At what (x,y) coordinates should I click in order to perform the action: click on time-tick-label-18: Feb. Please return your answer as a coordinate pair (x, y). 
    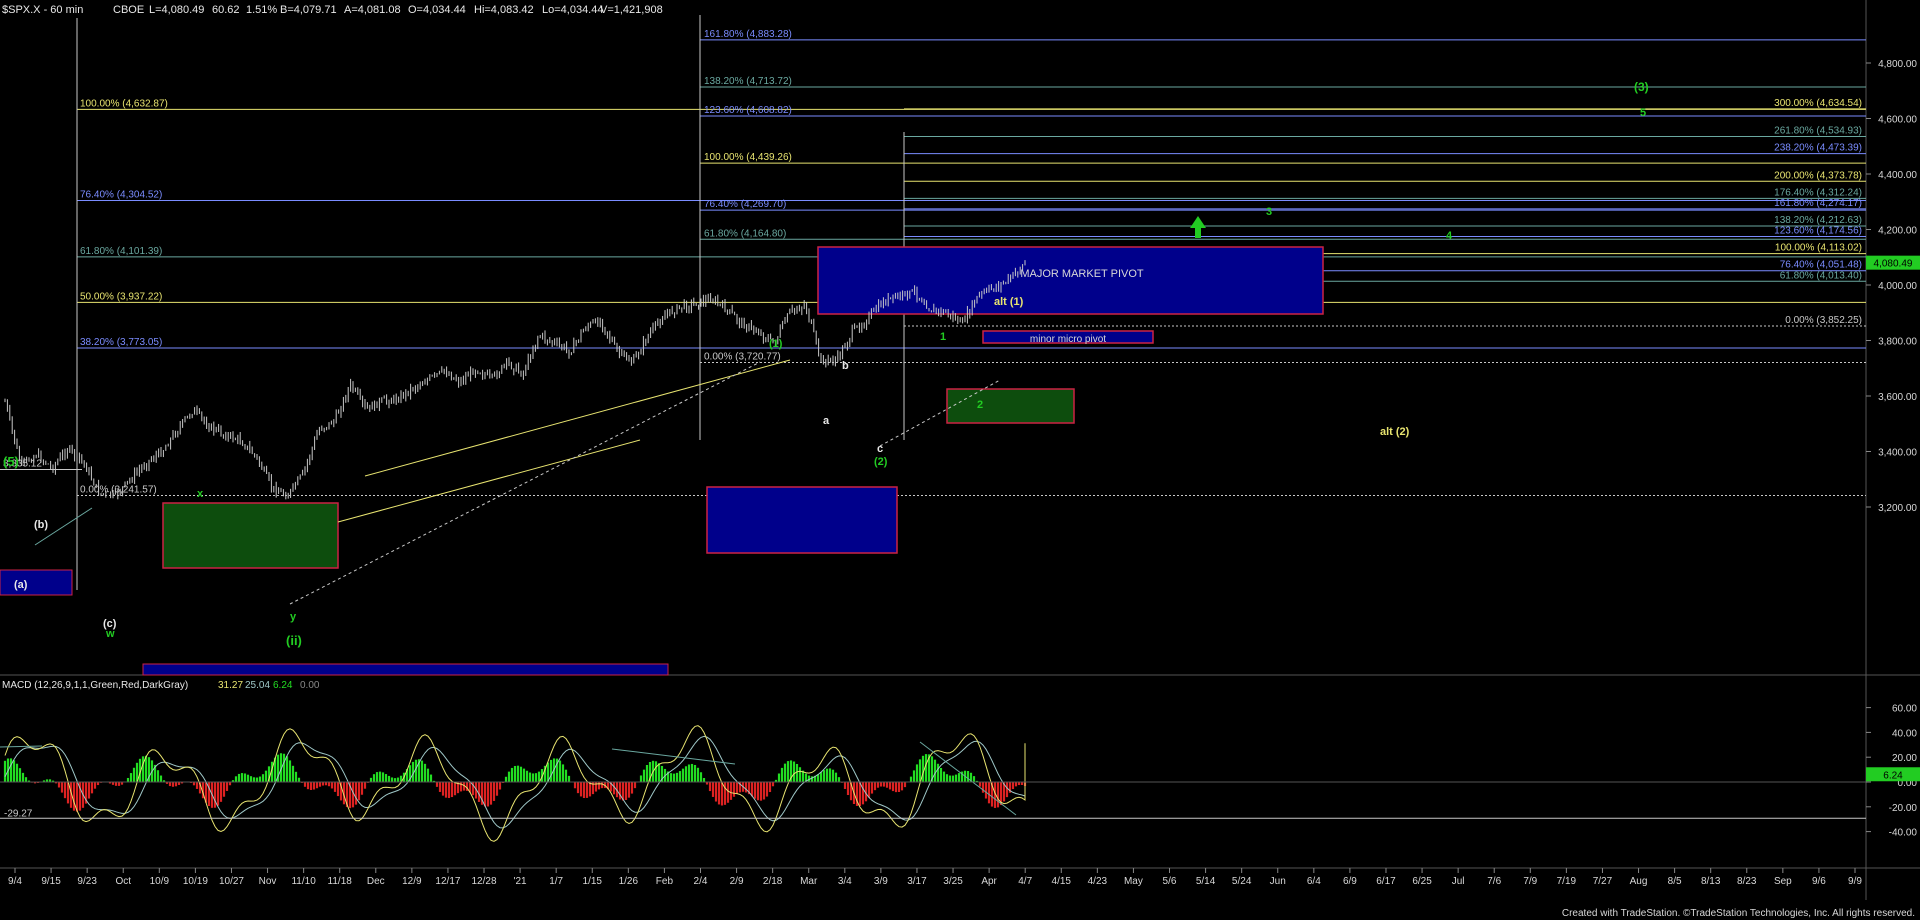
    Looking at the image, I should click on (665, 881).